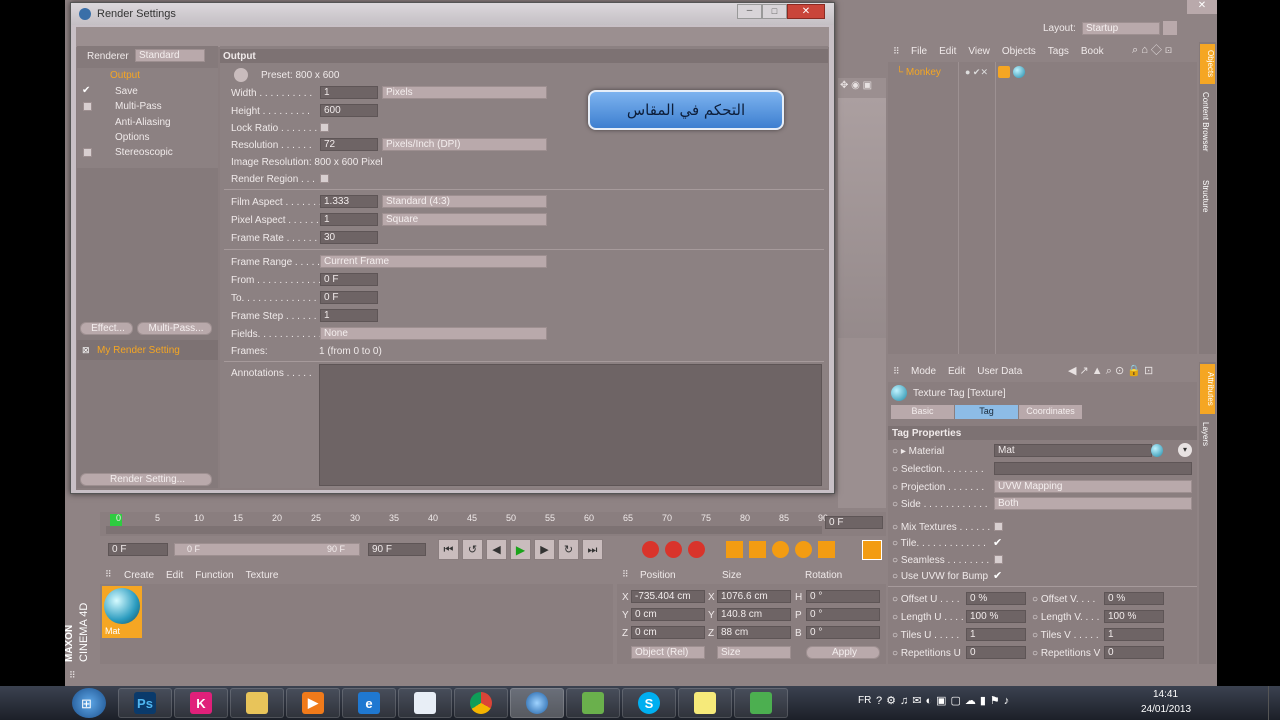 This screenshot has height=720, width=1280. Describe the element at coordinates (1205, 434) in the screenshot. I see `tab-layers: Layers` at that location.